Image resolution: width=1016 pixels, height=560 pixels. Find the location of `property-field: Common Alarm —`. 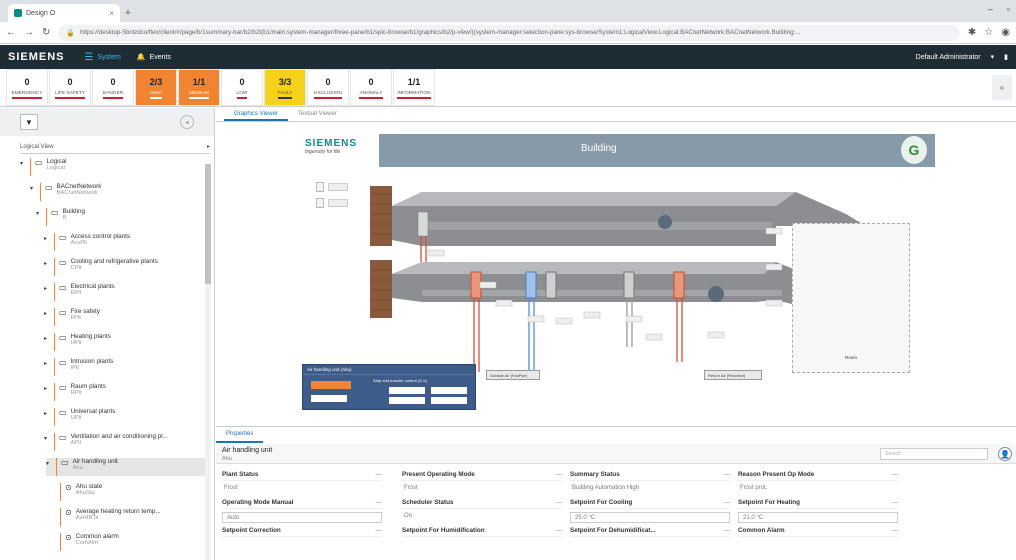

property-field: Common Alarm — is located at coordinates (818, 534).